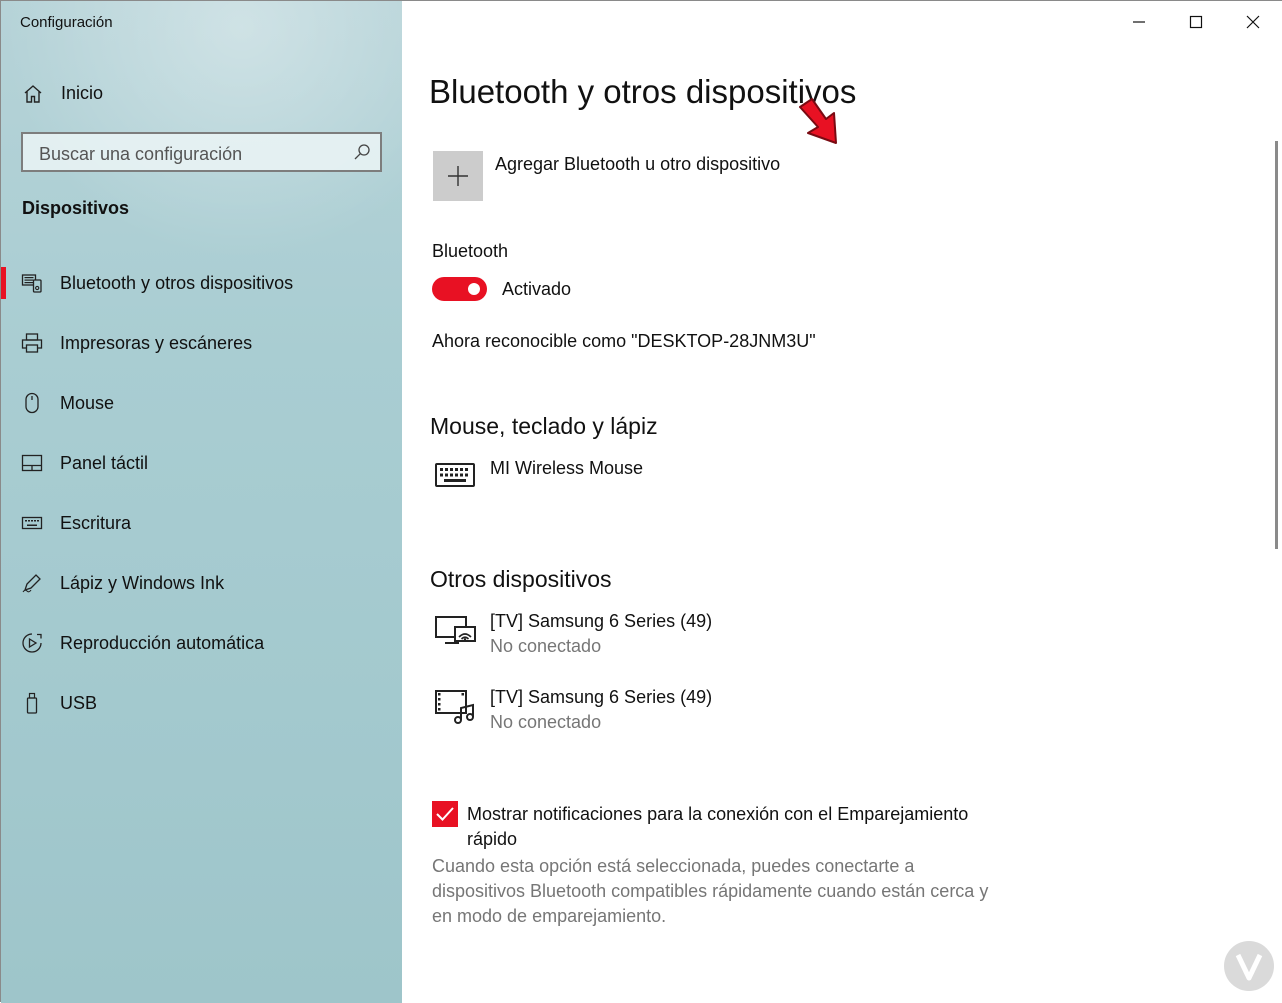 Image resolution: width=1282 pixels, height=1003 pixels. I want to click on touchpad-icon, so click(32, 463).